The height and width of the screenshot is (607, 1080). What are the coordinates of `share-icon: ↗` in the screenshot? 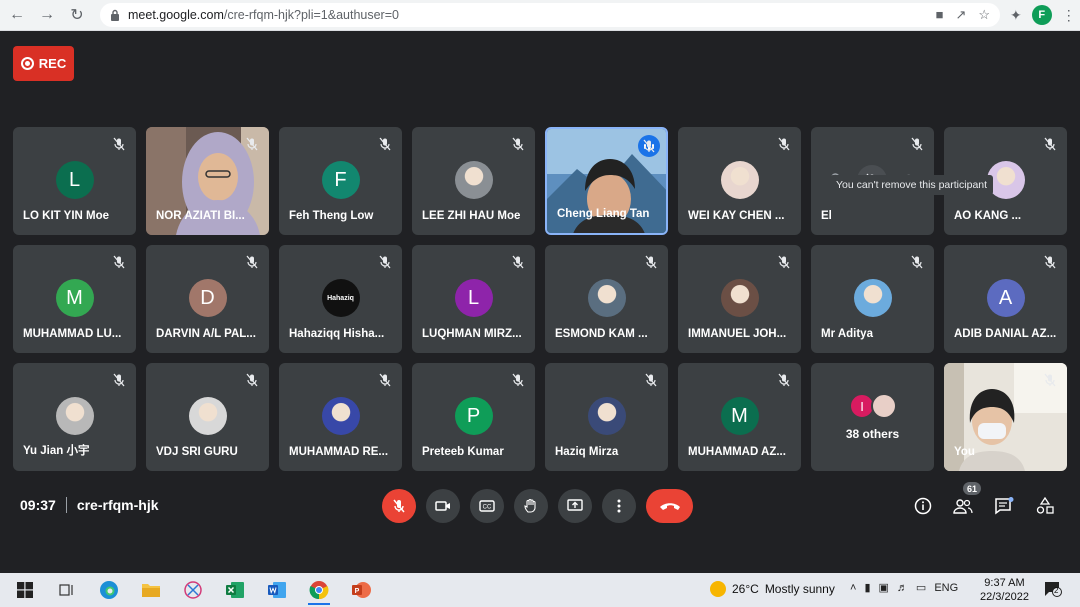 It's located at (960, 15).